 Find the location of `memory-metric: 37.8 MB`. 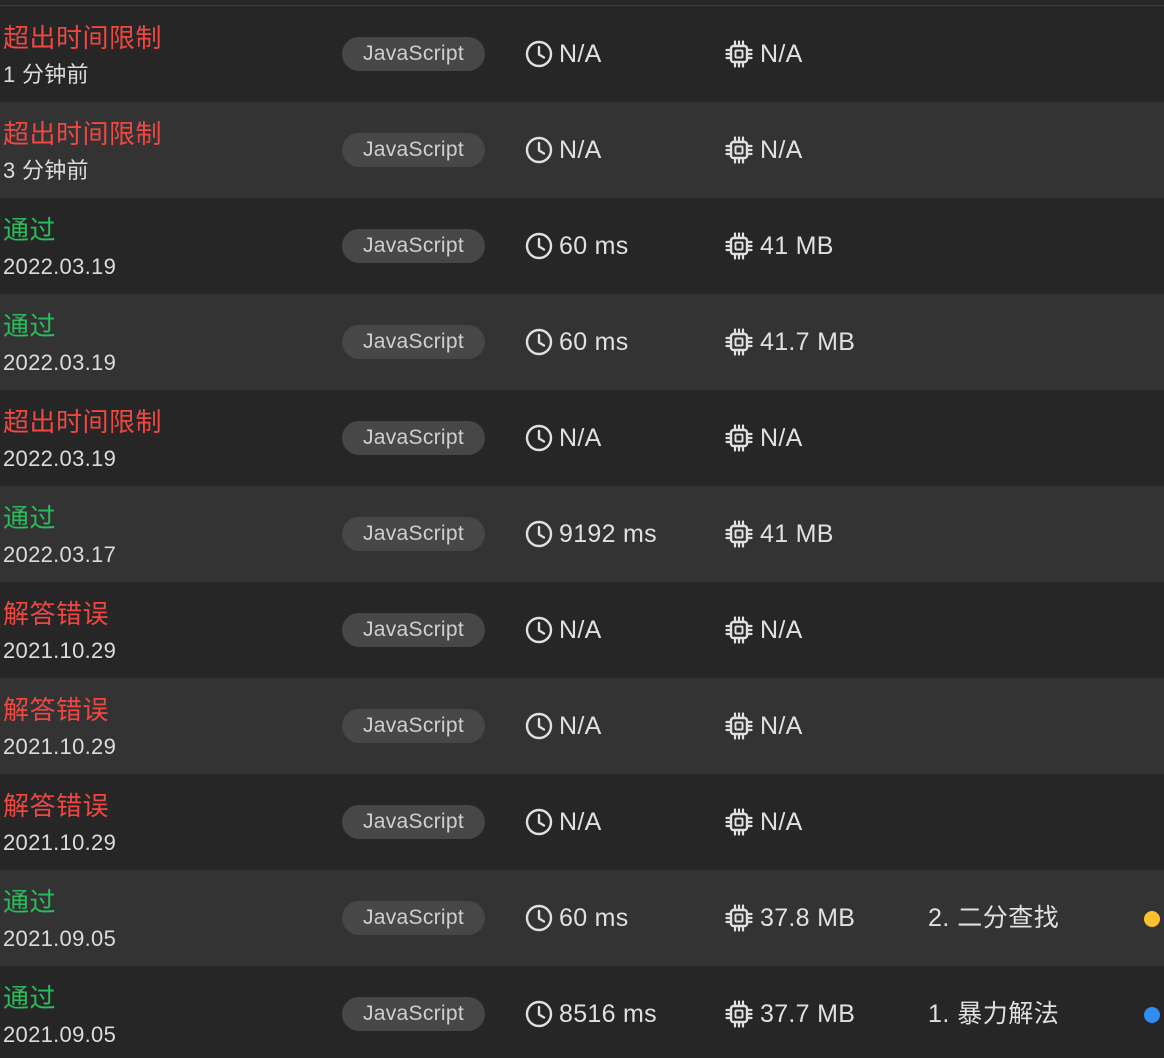

memory-metric: 37.8 MB is located at coordinates (789, 918).